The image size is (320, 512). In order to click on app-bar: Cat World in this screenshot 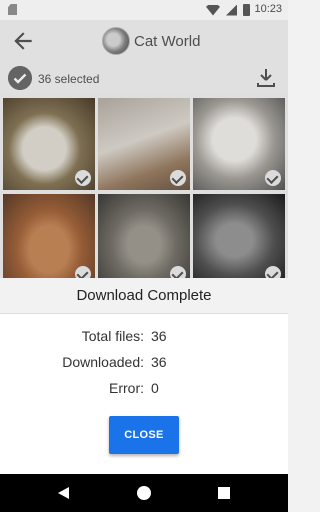, I will do `click(144, 42)`.